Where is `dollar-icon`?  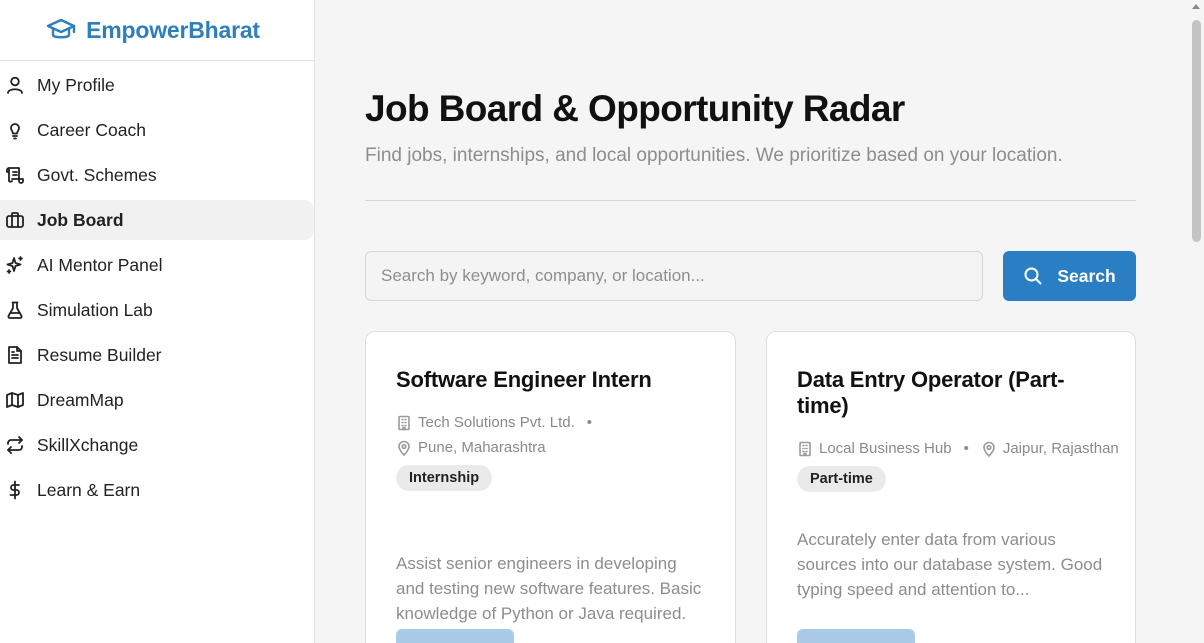 dollar-icon is located at coordinates (14, 490).